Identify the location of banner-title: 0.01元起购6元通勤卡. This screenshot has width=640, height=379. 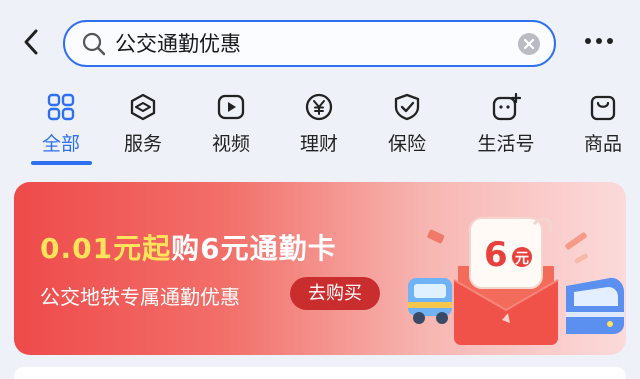
(188, 247).